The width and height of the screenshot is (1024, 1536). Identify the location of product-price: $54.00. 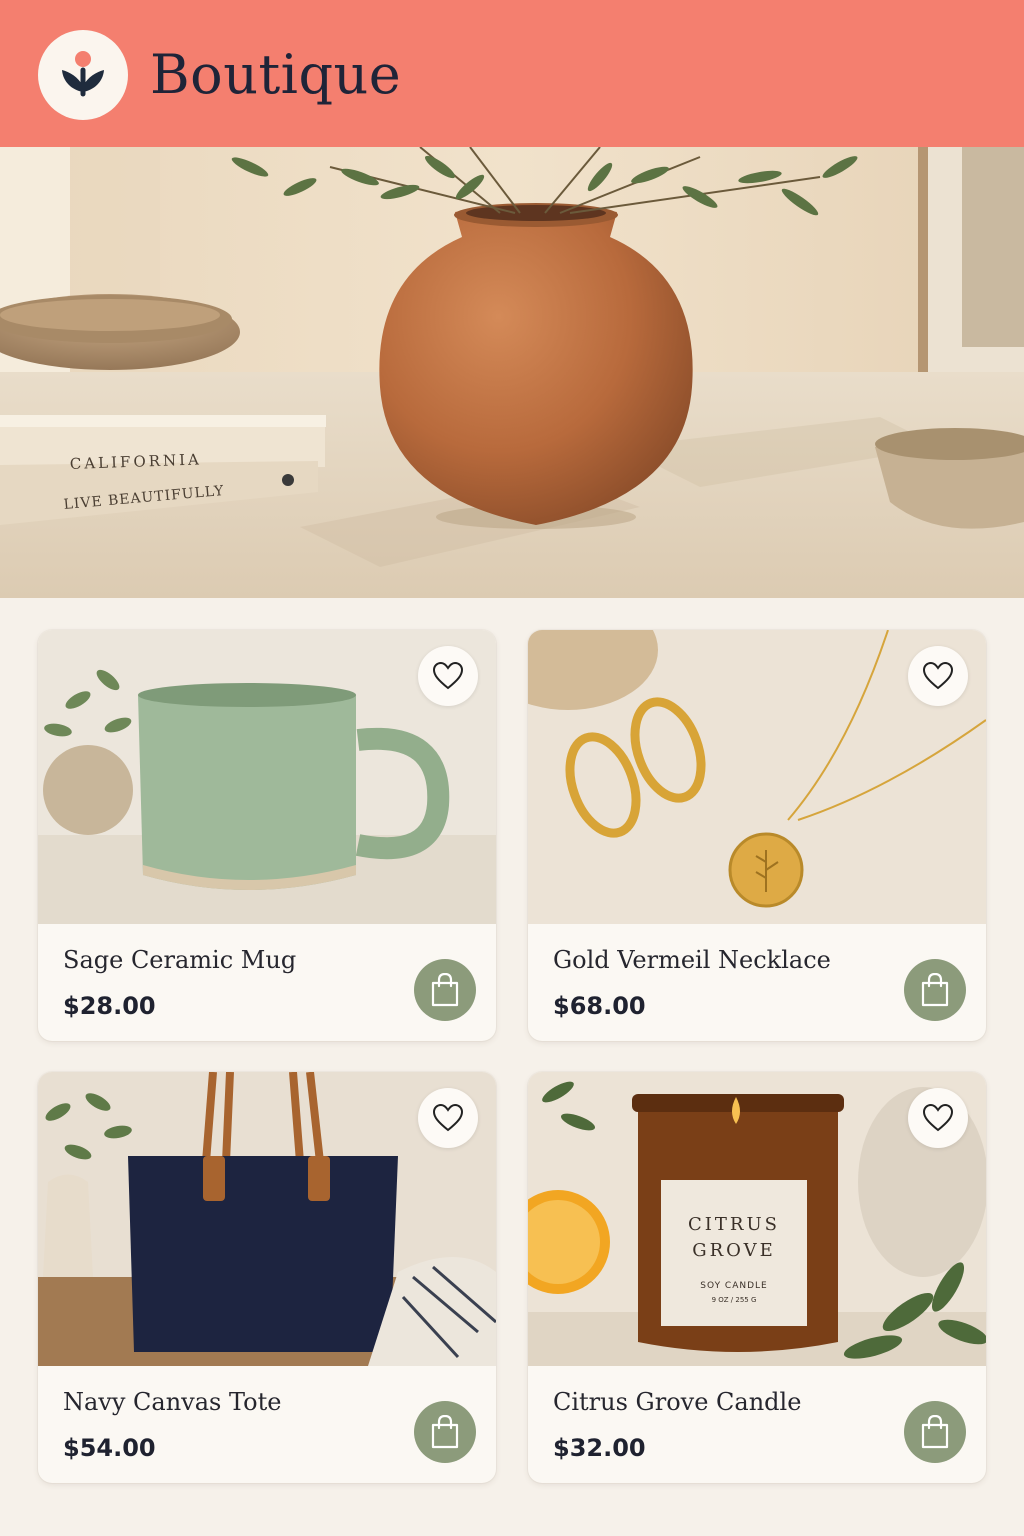
(109, 1448).